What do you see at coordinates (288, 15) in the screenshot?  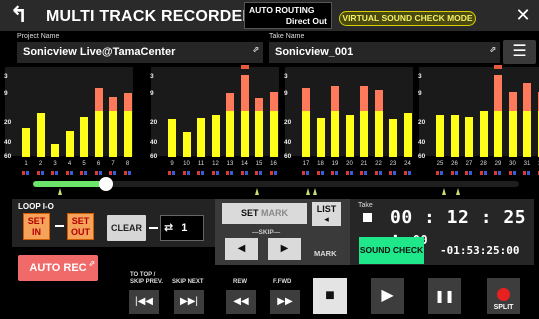 I see `auto-routing-box: AUTO ROUTING Direct Out` at bounding box center [288, 15].